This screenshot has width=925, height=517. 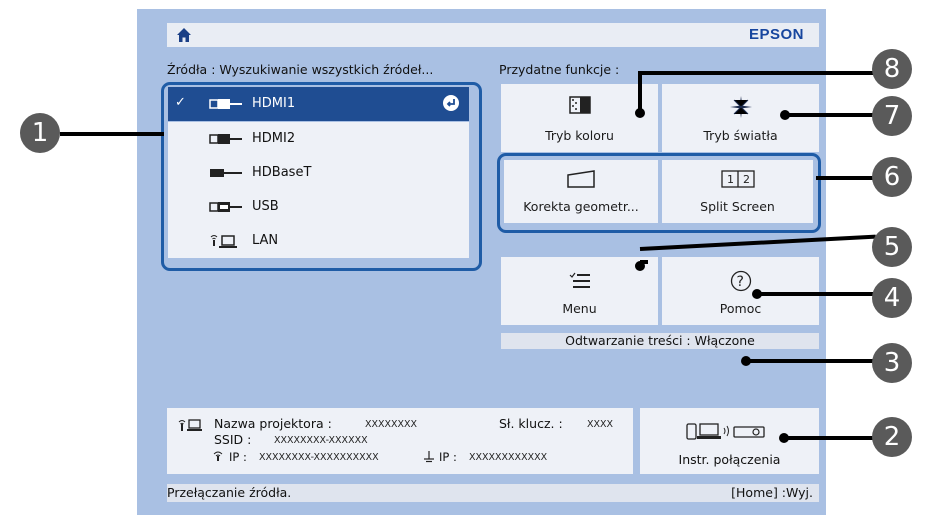 I want to click on bottom-bar: Przełączanie źródła. [Home] :Wyj., so click(x=493, y=493).